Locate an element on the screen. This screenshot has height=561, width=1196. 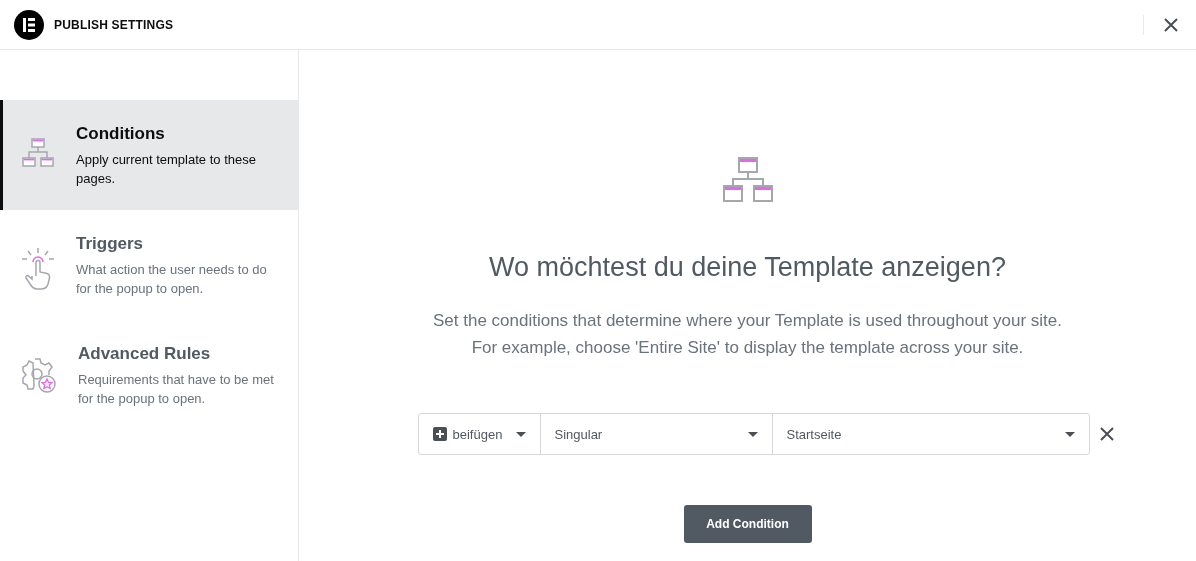
sidebar-tab: Conditions Apply current template to these pages. is located at coordinates (149, 155).